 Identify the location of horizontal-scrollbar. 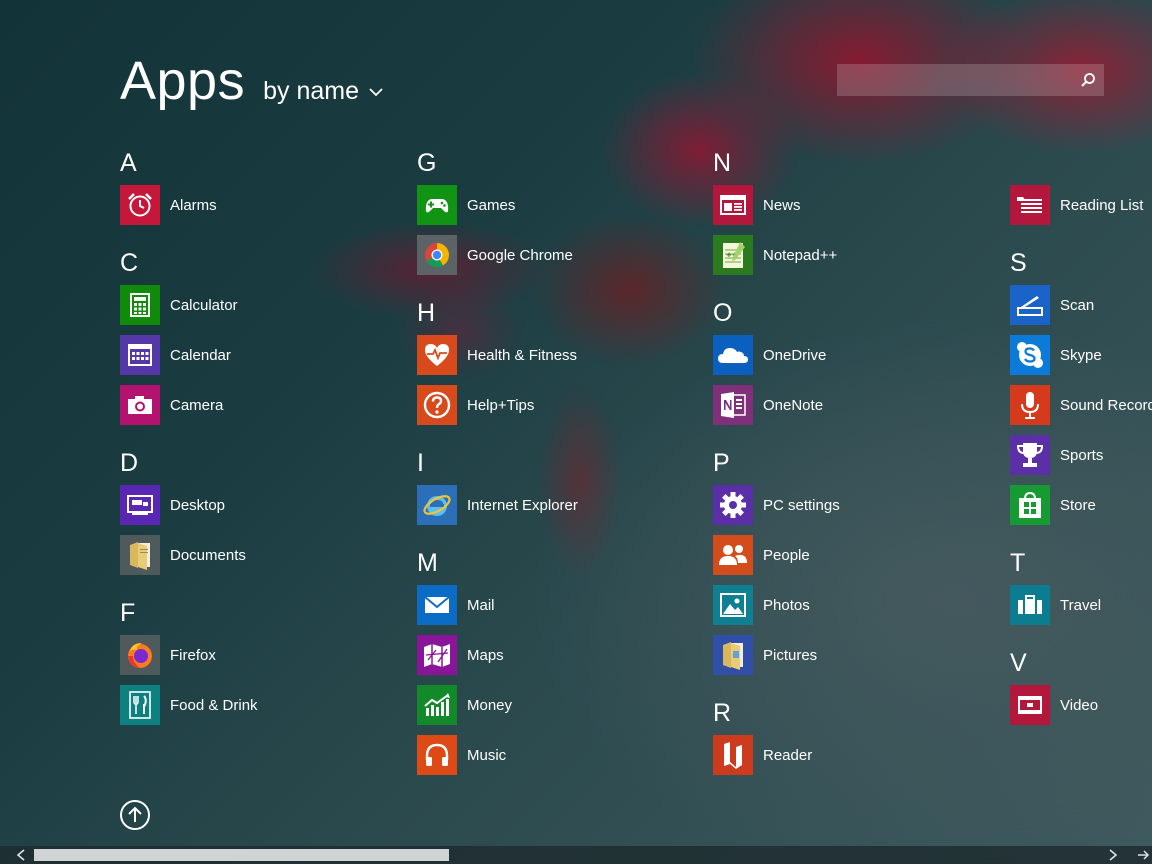
(576, 855).